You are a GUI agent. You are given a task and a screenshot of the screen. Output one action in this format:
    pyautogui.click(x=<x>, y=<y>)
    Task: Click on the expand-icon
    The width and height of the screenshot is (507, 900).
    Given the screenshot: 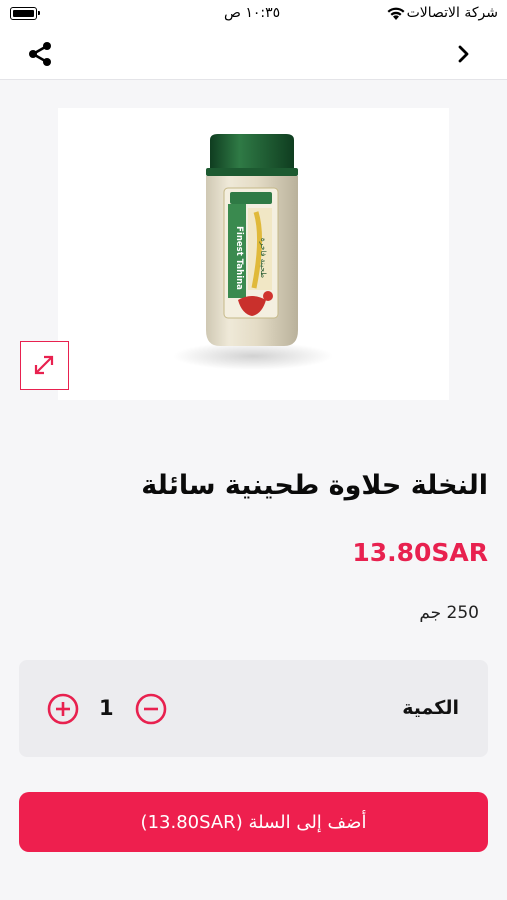 What is the action you would take?
    pyautogui.click(x=44, y=365)
    